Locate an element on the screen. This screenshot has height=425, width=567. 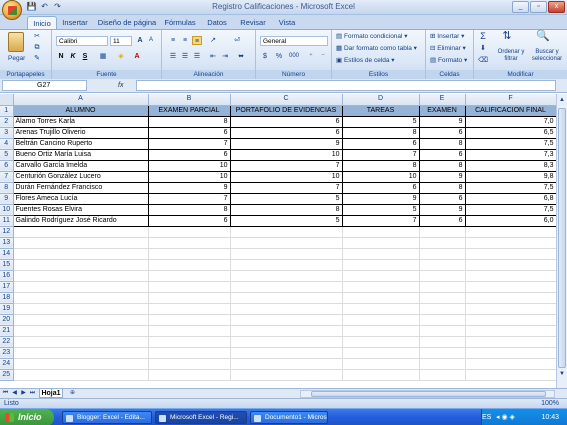
office-button is located at coordinates (12, 10).